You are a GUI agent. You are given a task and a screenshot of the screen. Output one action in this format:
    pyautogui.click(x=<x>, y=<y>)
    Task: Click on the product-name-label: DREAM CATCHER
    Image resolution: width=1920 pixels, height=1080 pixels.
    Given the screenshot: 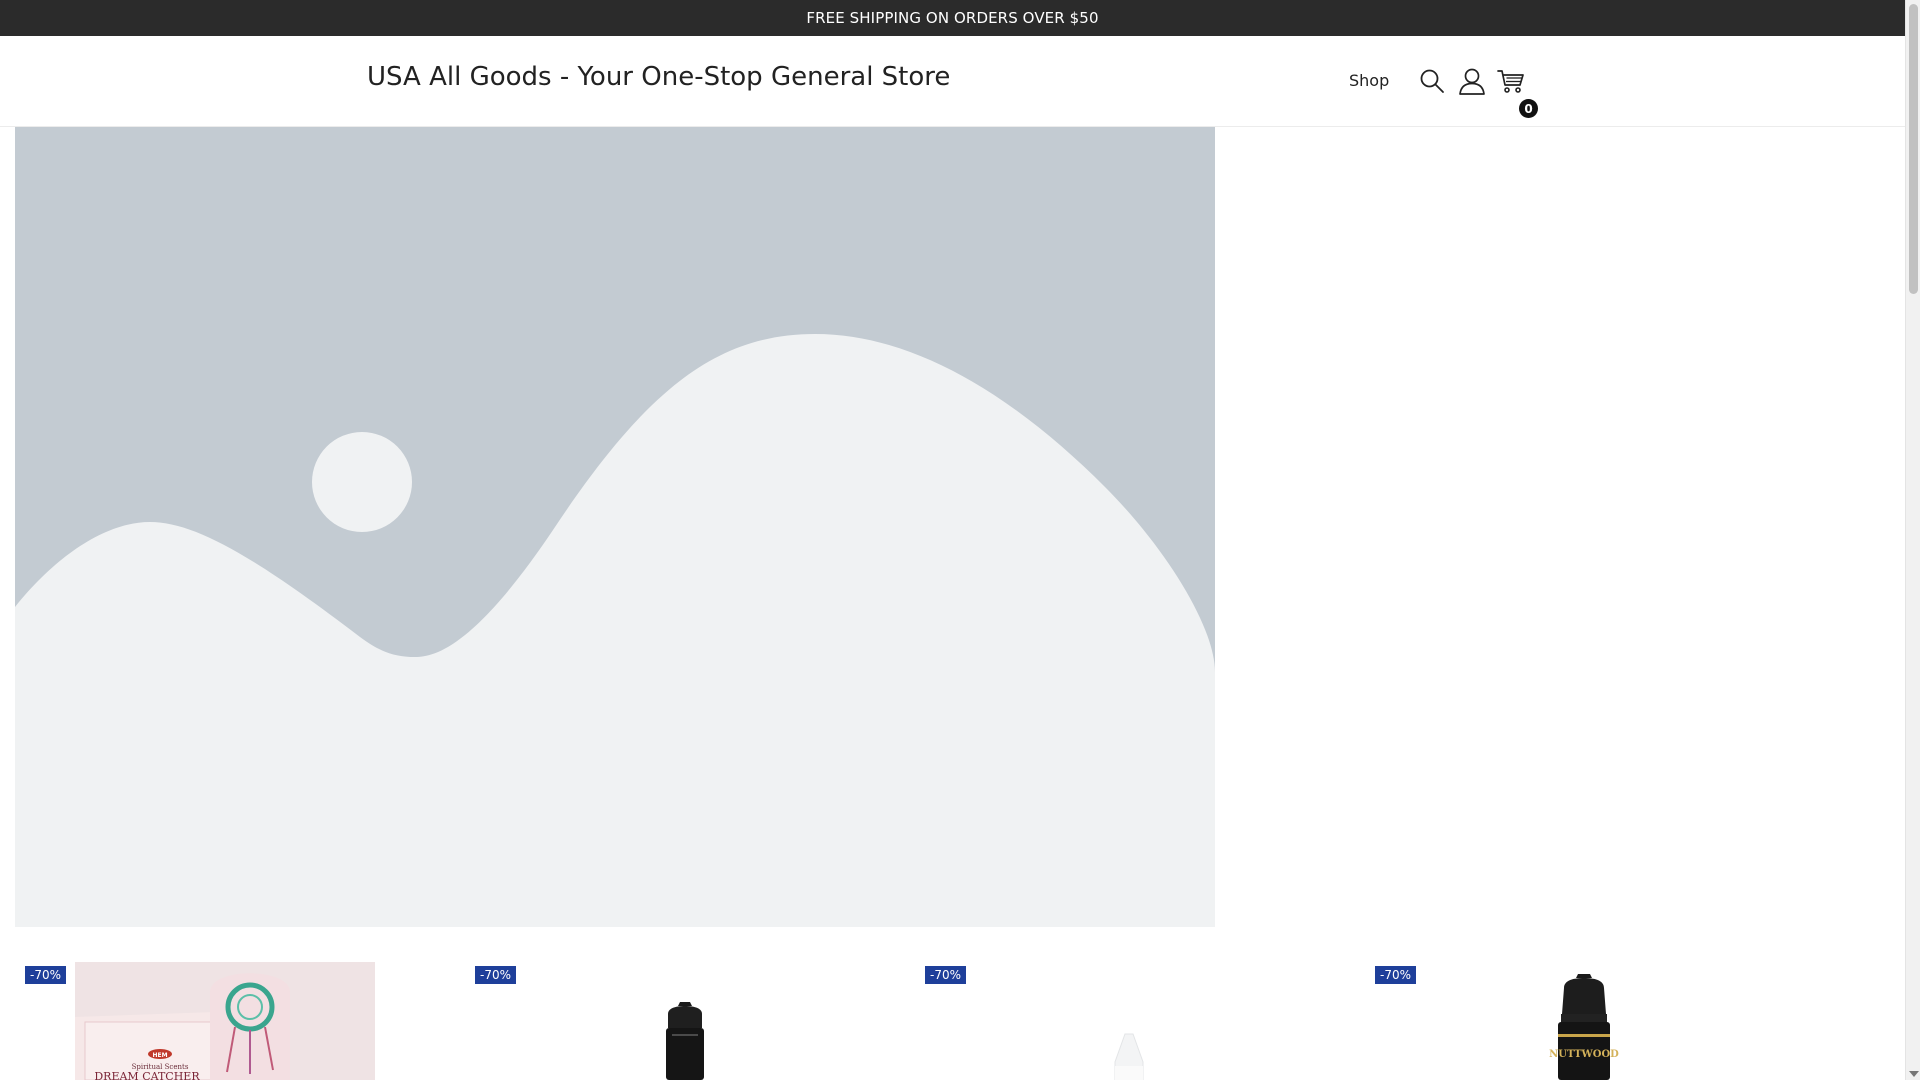 What is the action you would take?
    pyautogui.click(x=147, y=1075)
    